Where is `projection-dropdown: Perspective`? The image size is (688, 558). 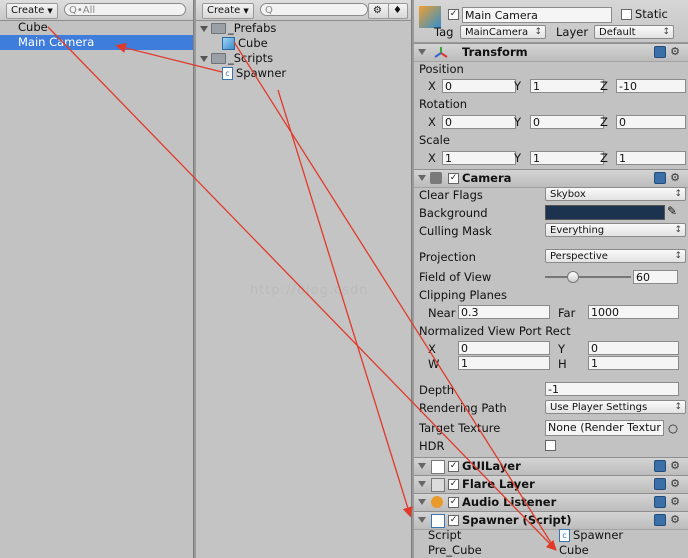
projection-dropdown: Perspective is located at coordinates (615, 256).